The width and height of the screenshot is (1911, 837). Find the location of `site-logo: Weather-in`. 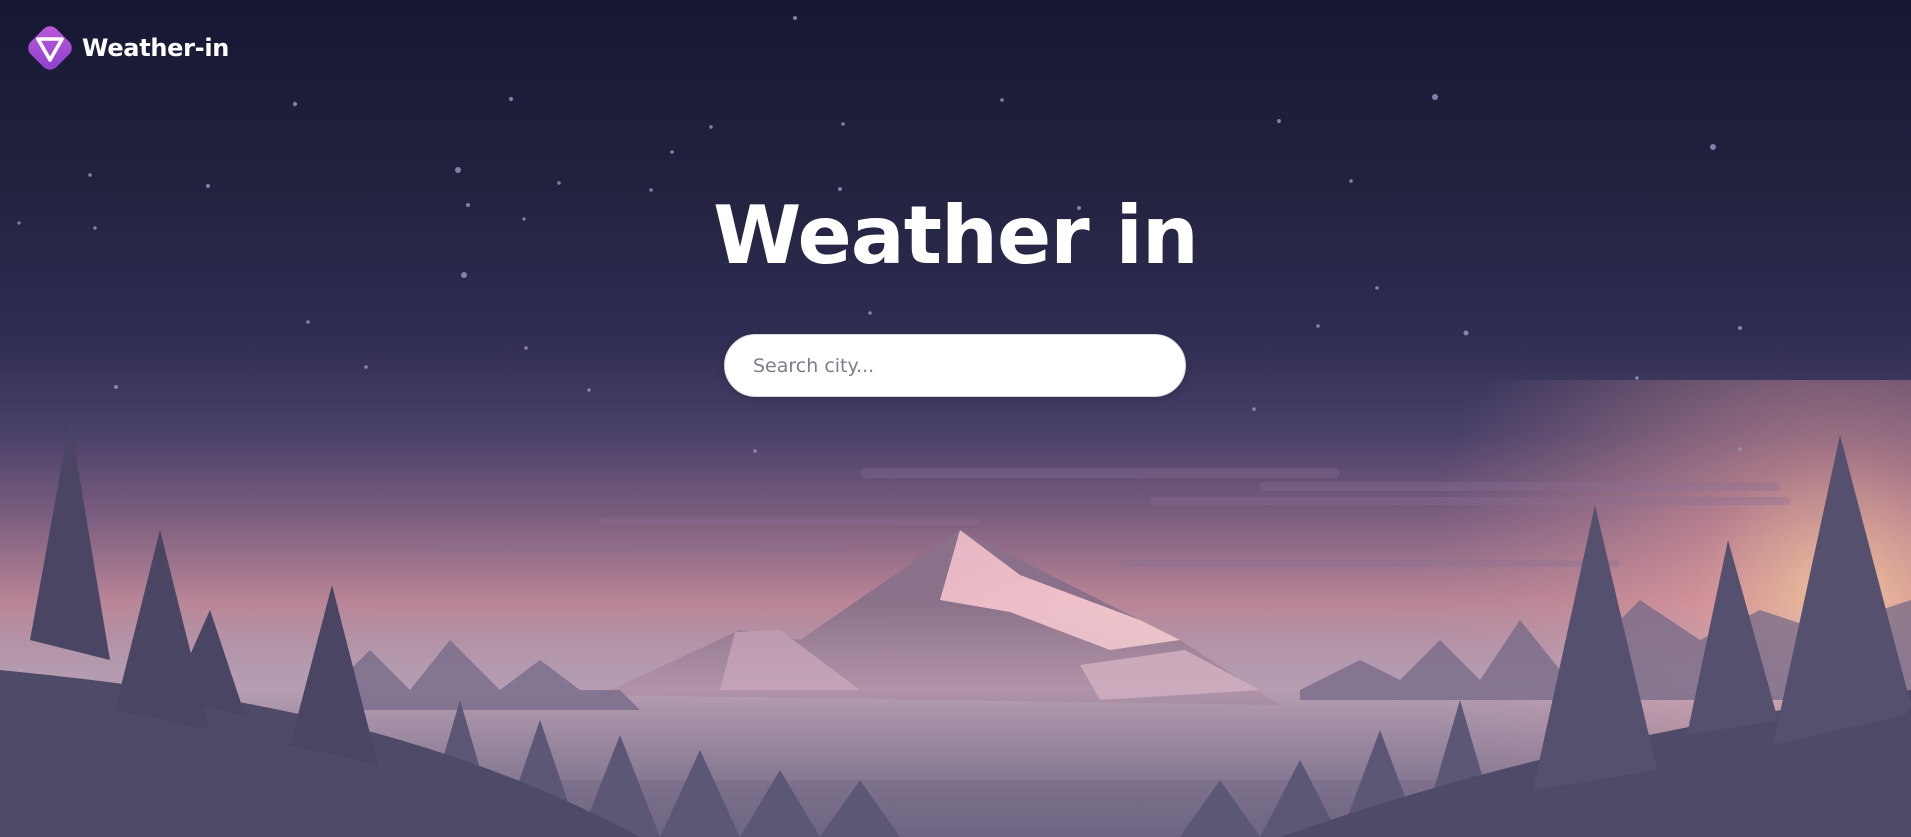

site-logo: Weather-in is located at coordinates (126, 48).